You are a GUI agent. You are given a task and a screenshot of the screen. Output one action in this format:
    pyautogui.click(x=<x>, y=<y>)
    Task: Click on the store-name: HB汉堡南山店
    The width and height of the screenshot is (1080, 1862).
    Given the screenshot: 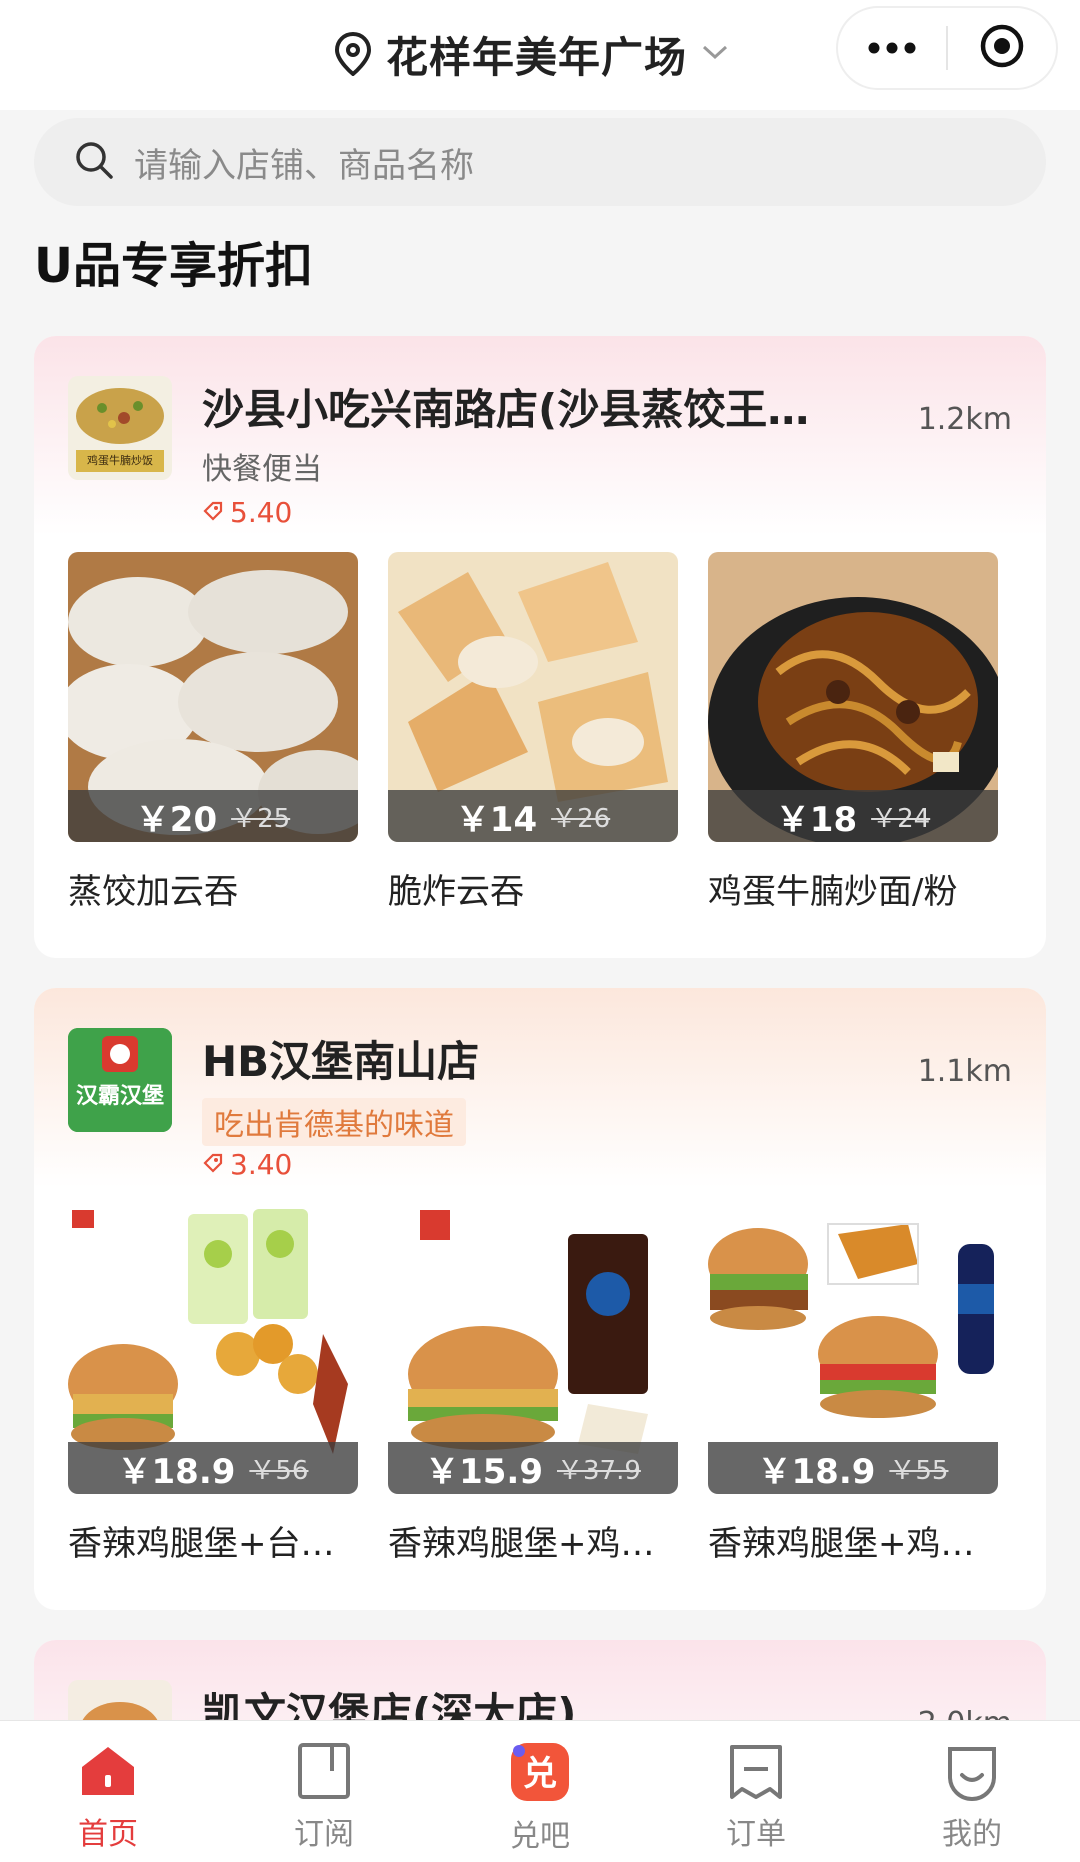 What is the action you would take?
    pyautogui.click(x=341, y=1061)
    